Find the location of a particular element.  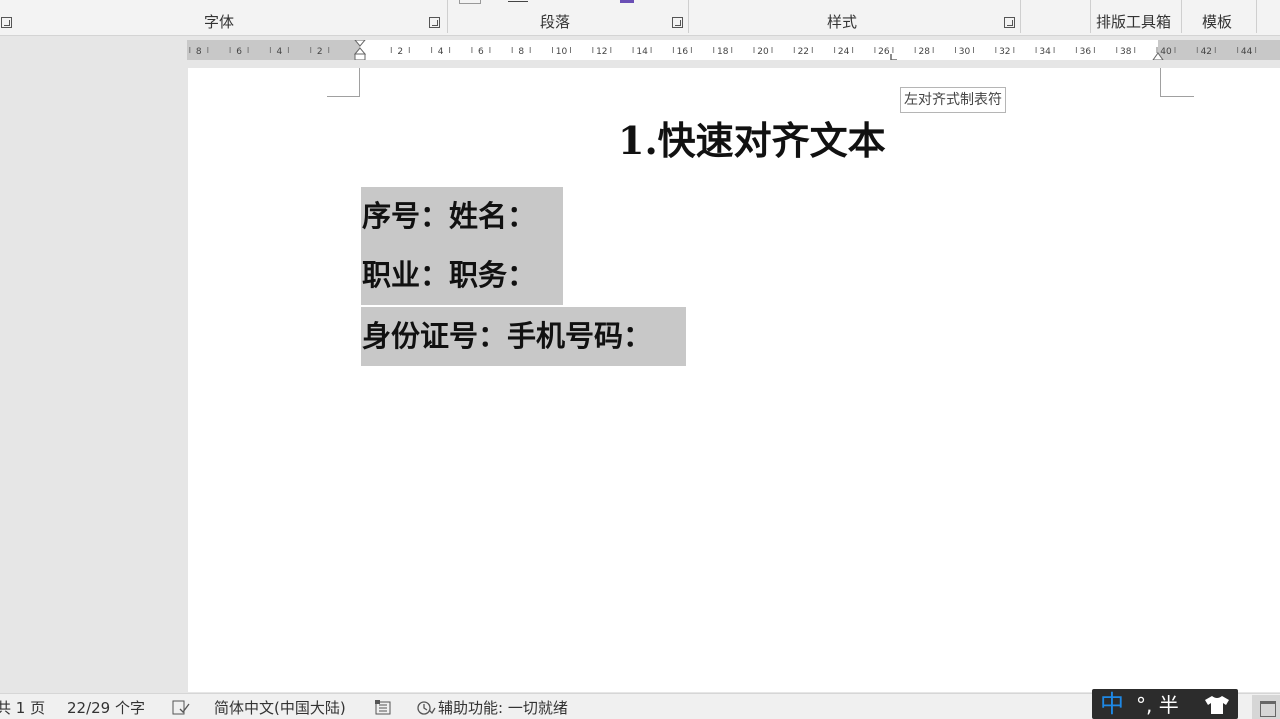

word-count: 22/29 个字 is located at coordinates (106, 708).